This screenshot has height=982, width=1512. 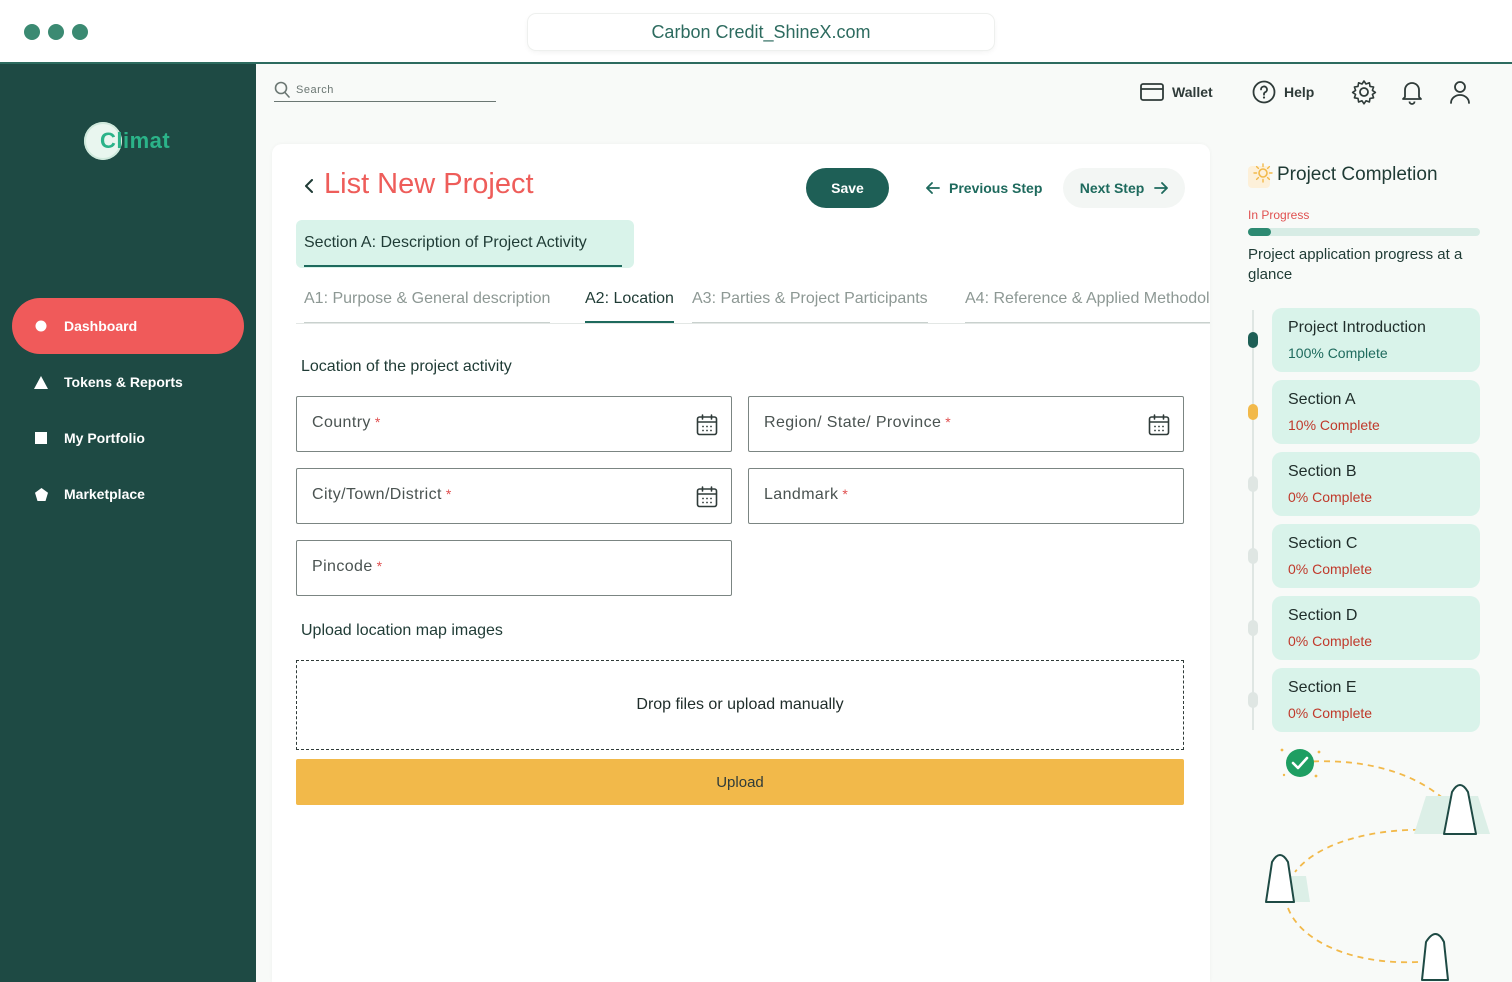 I want to click on sidebar-item-label: My Portfolio, so click(x=104, y=438).